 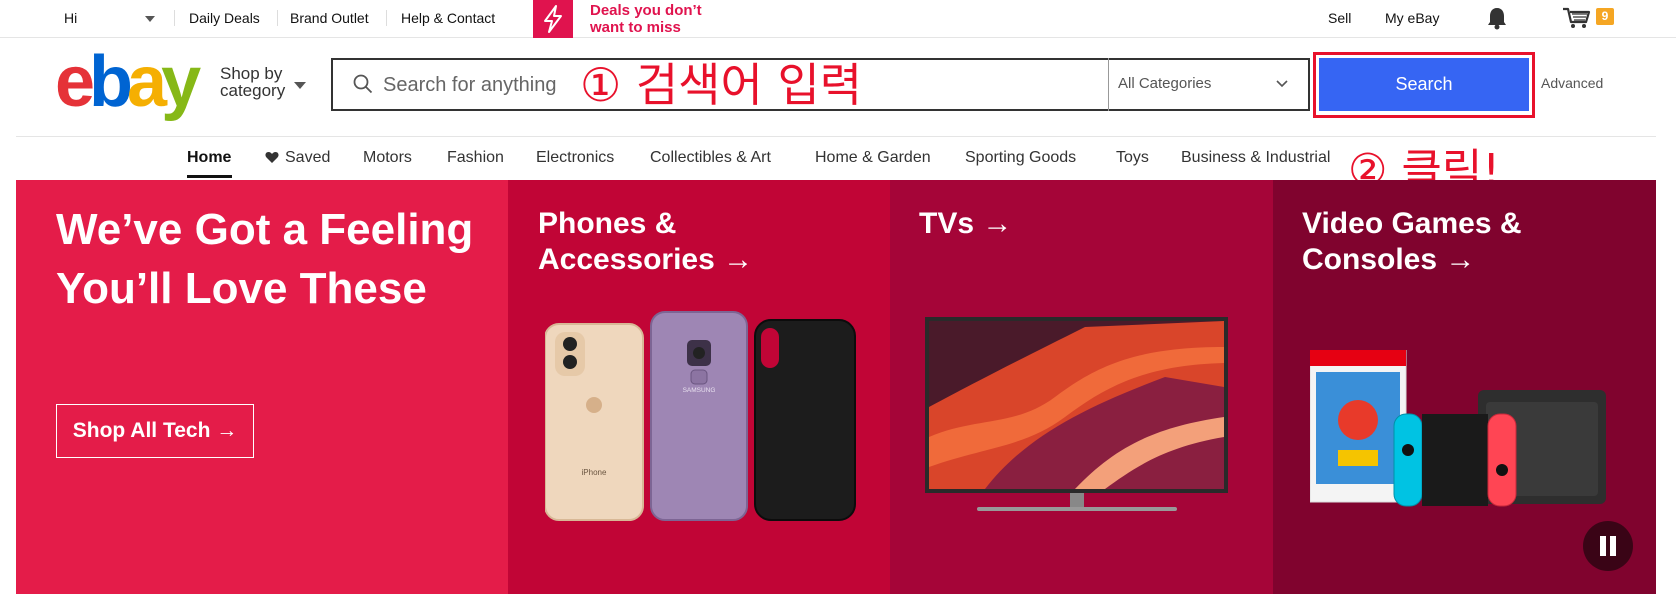 I want to click on daily-deals-link: Daily Deals, so click(x=224, y=18).